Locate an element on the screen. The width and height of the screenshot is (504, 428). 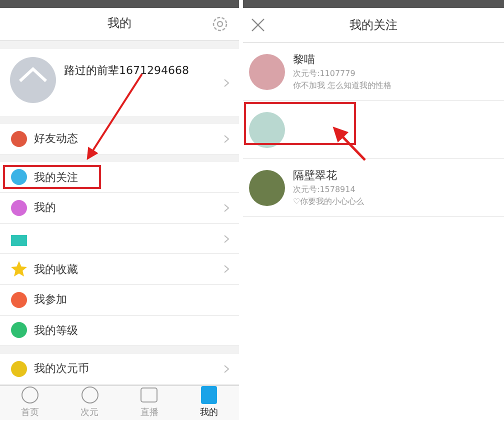
screen-title: 我的 is located at coordinates (120, 23).